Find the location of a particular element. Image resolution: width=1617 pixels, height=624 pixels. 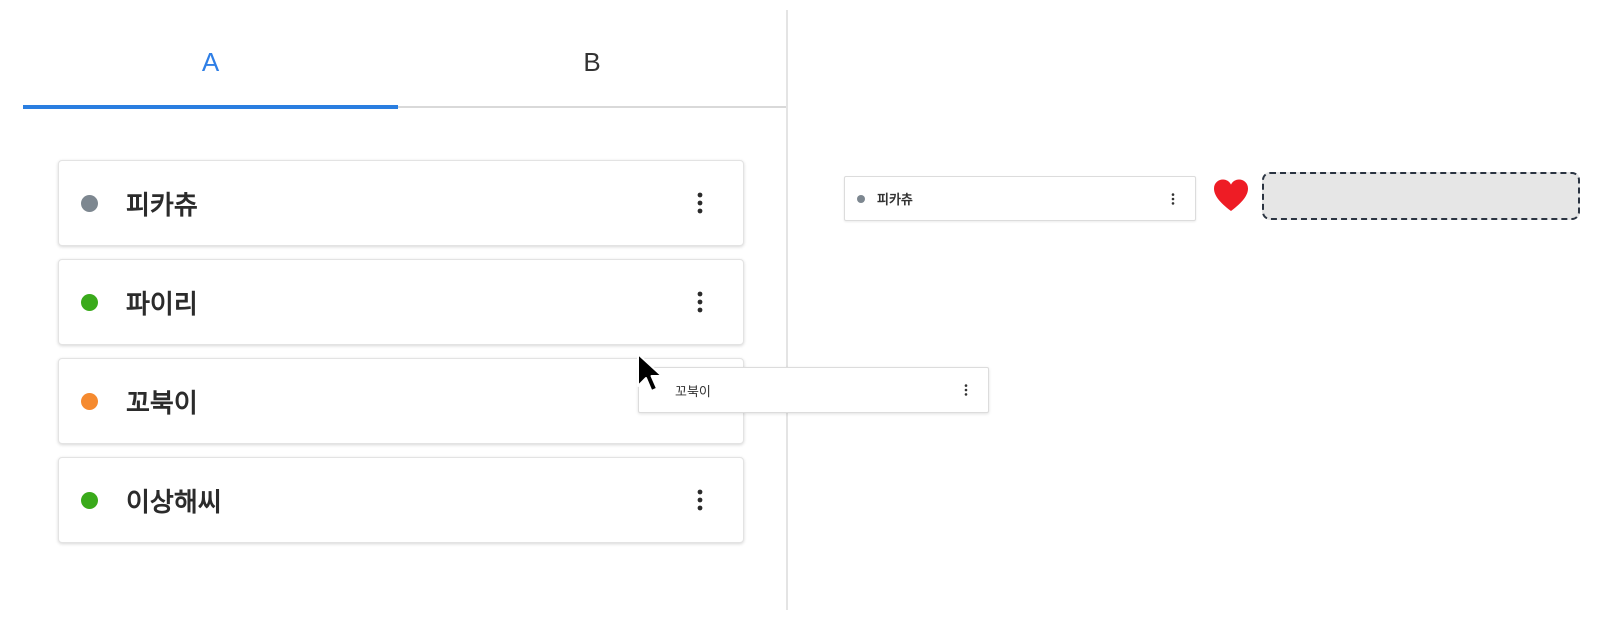

tab-bar: A B is located at coordinates (404, 63).